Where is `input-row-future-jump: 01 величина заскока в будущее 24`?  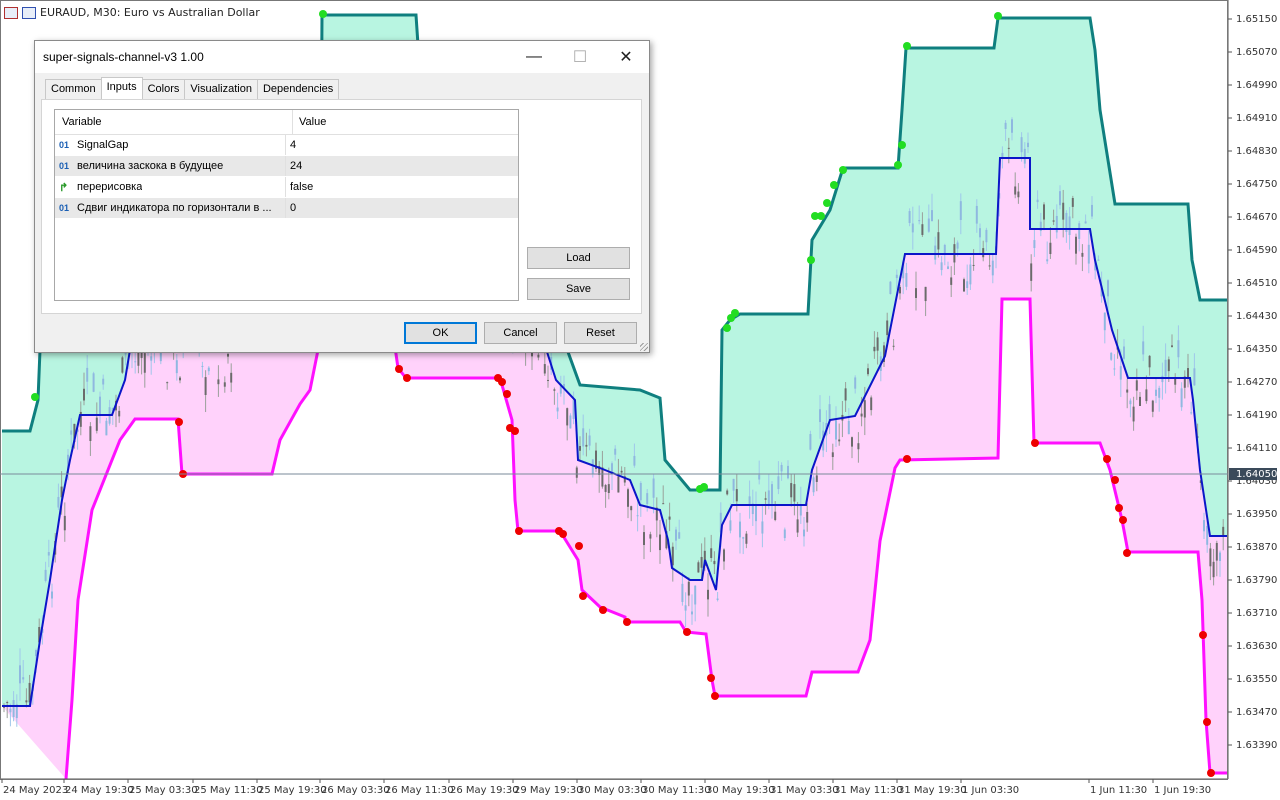 input-row-future-jump: 01 величина заскока в будущее 24 is located at coordinates (286, 166).